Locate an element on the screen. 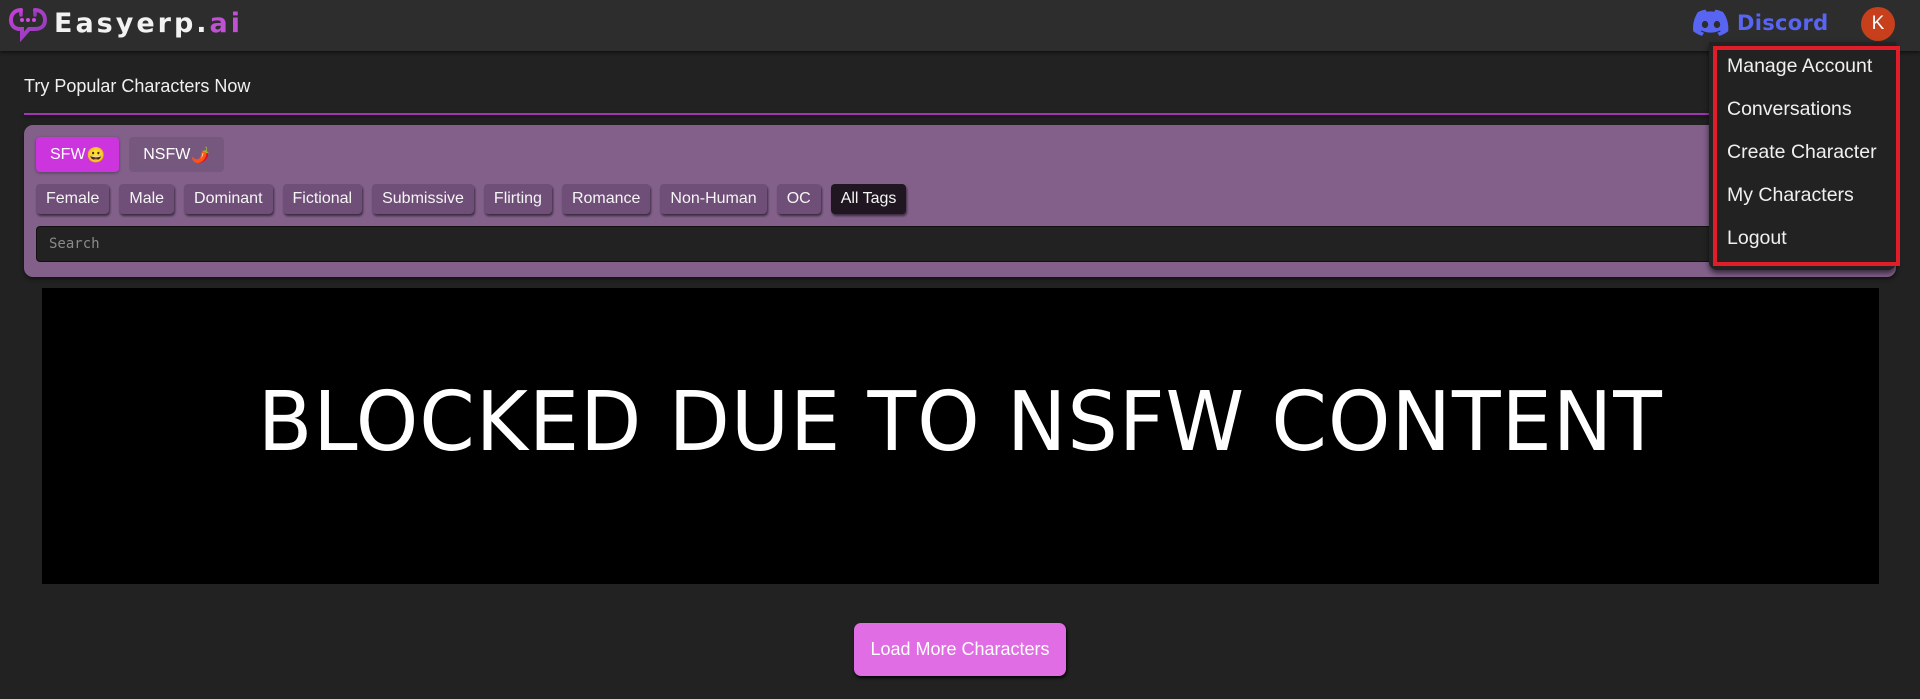 The width and height of the screenshot is (1920, 699). tag-female: Female is located at coordinates (73, 199).